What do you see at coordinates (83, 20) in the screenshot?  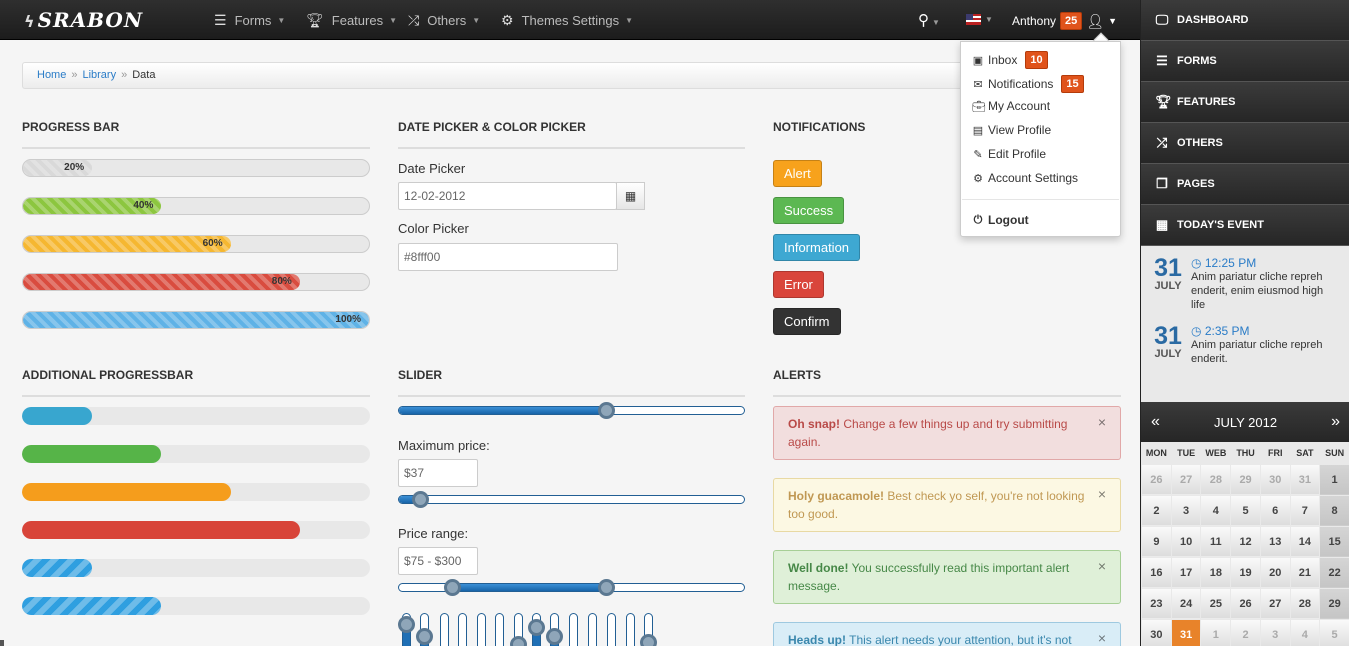 I see `brand-logo: ϟ SRABON` at bounding box center [83, 20].